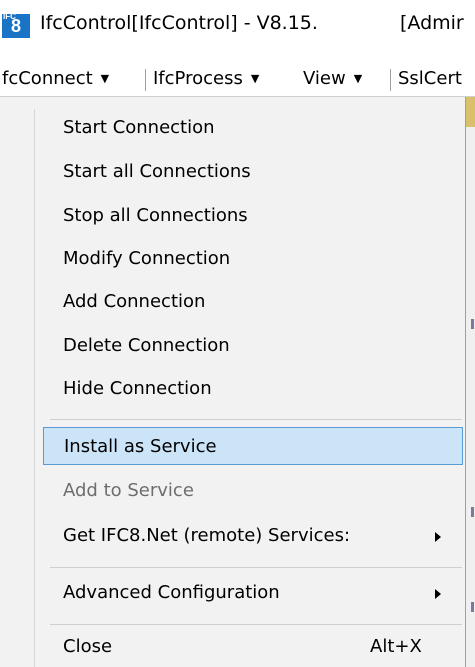 This screenshot has width=475, height=667. I want to click on app-icon-small-text: IFC, so click(9, 16).